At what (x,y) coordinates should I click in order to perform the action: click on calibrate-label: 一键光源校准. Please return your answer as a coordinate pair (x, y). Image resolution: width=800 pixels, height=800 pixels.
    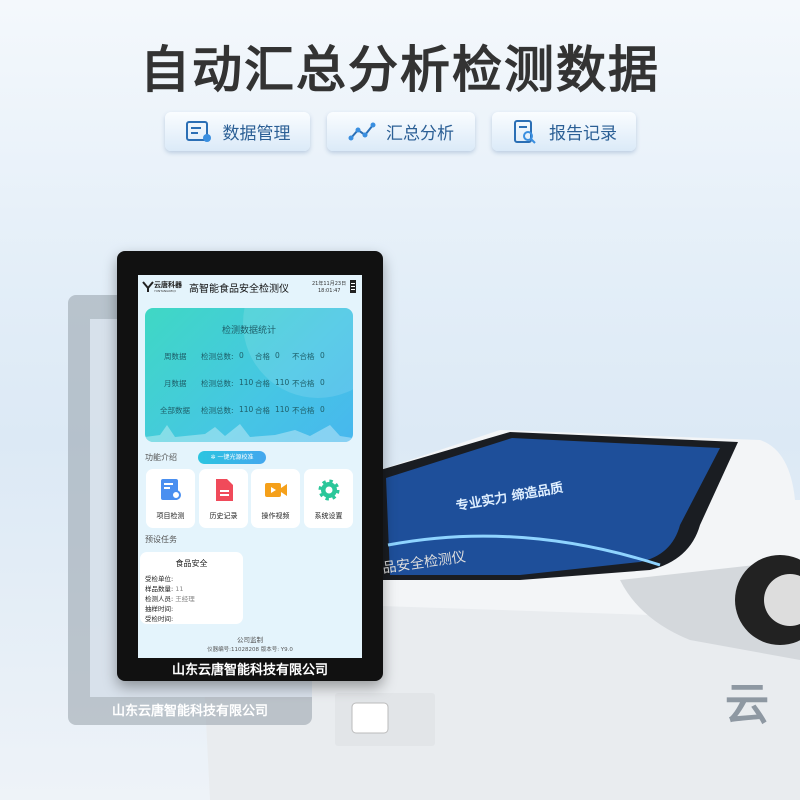
    Looking at the image, I should click on (235, 457).